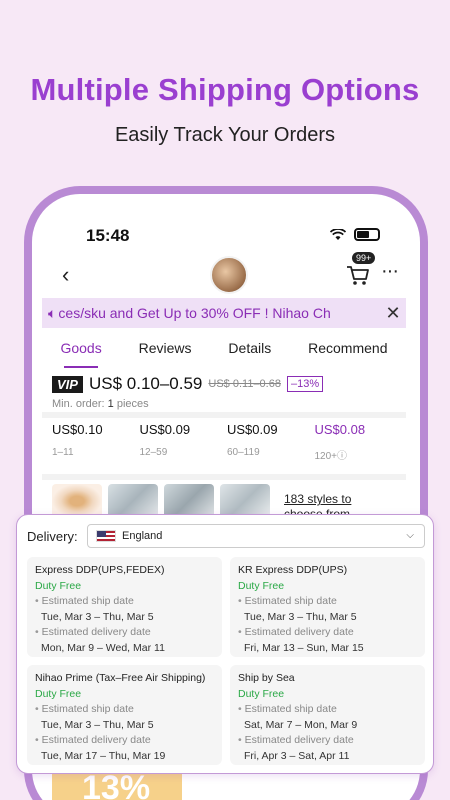 The height and width of the screenshot is (800, 450). Describe the element at coordinates (358, 274) in the screenshot. I see `cart-icon` at that location.